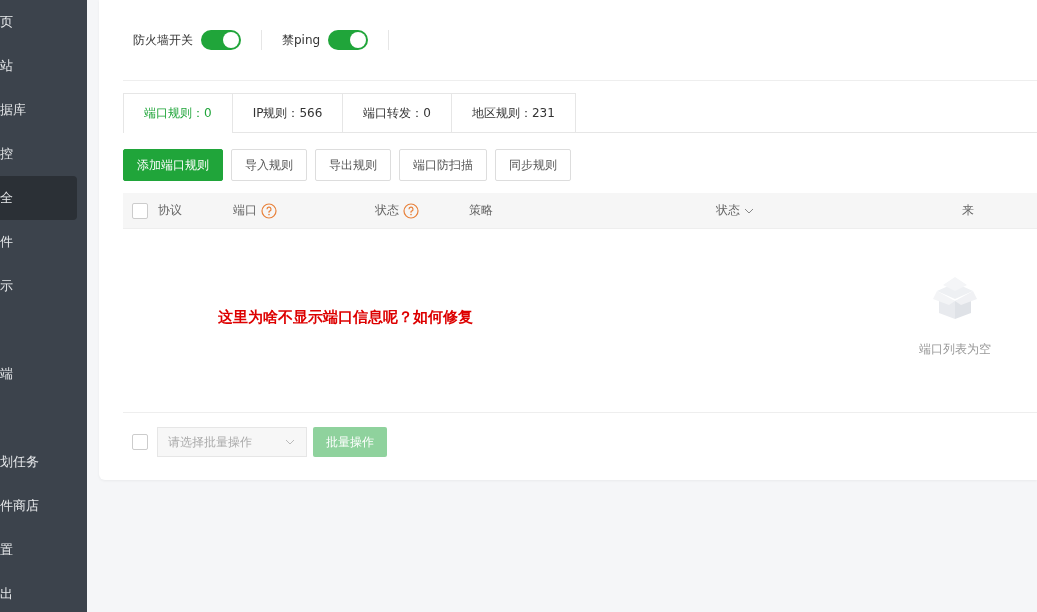  What do you see at coordinates (38, 462) in the screenshot?
I see `sidebar-item: 划任务` at bounding box center [38, 462].